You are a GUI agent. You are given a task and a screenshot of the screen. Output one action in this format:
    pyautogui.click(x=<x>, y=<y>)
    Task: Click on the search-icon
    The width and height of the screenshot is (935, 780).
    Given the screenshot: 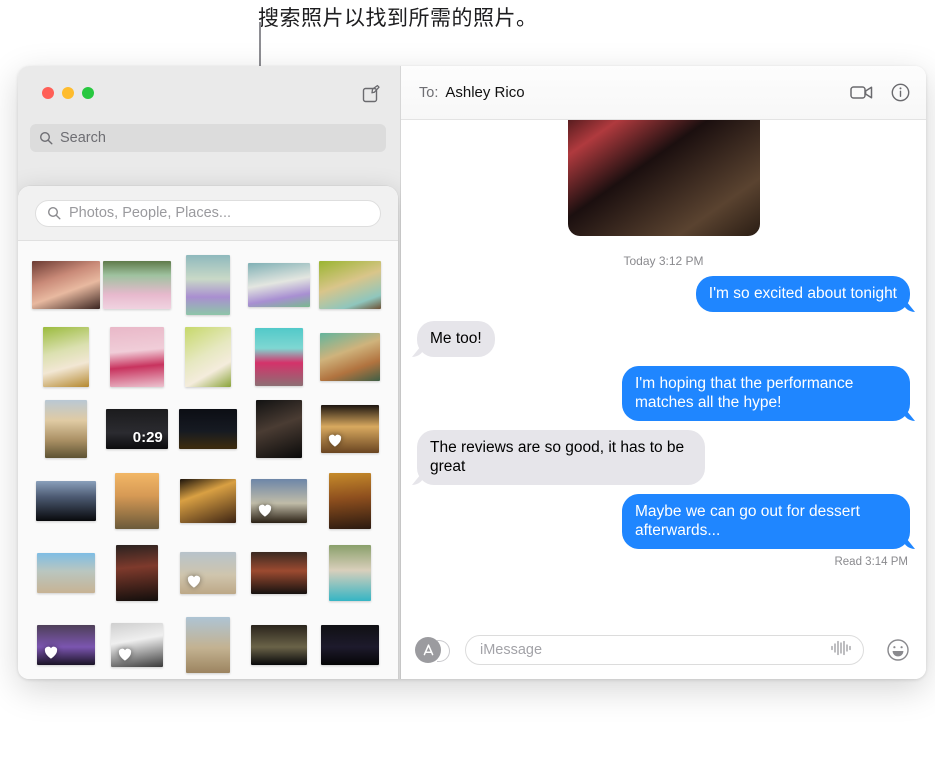 What is the action you would take?
    pyautogui.click(x=46, y=138)
    